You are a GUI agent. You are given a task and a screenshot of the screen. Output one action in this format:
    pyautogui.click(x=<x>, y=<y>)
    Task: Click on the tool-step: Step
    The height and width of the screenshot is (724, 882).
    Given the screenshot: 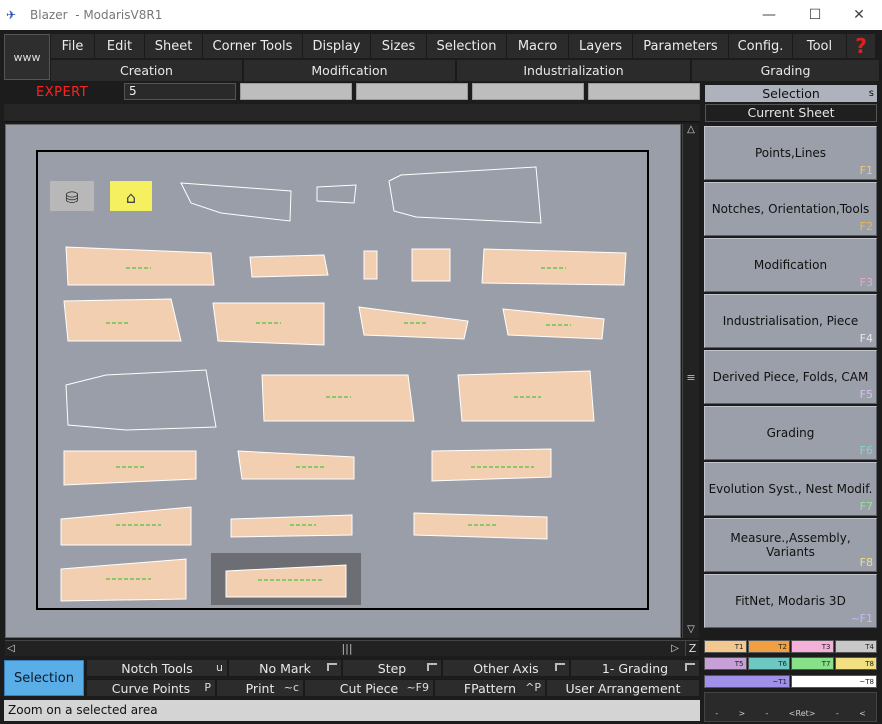 What is the action you would take?
    pyautogui.click(x=392, y=668)
    